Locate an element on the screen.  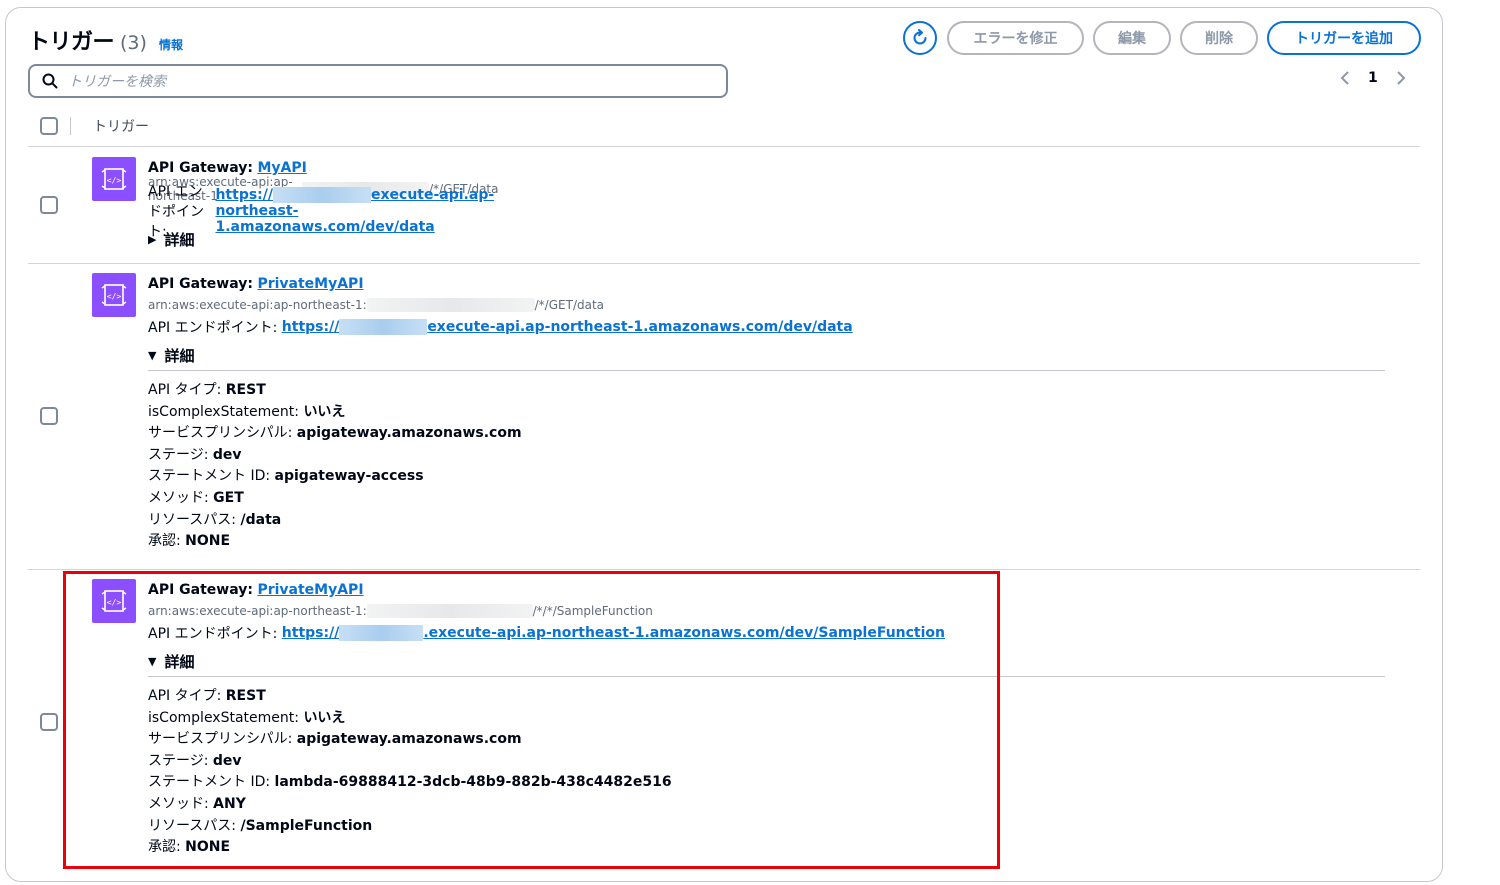
pagination: 1 is located at coordinates (1373, 78).